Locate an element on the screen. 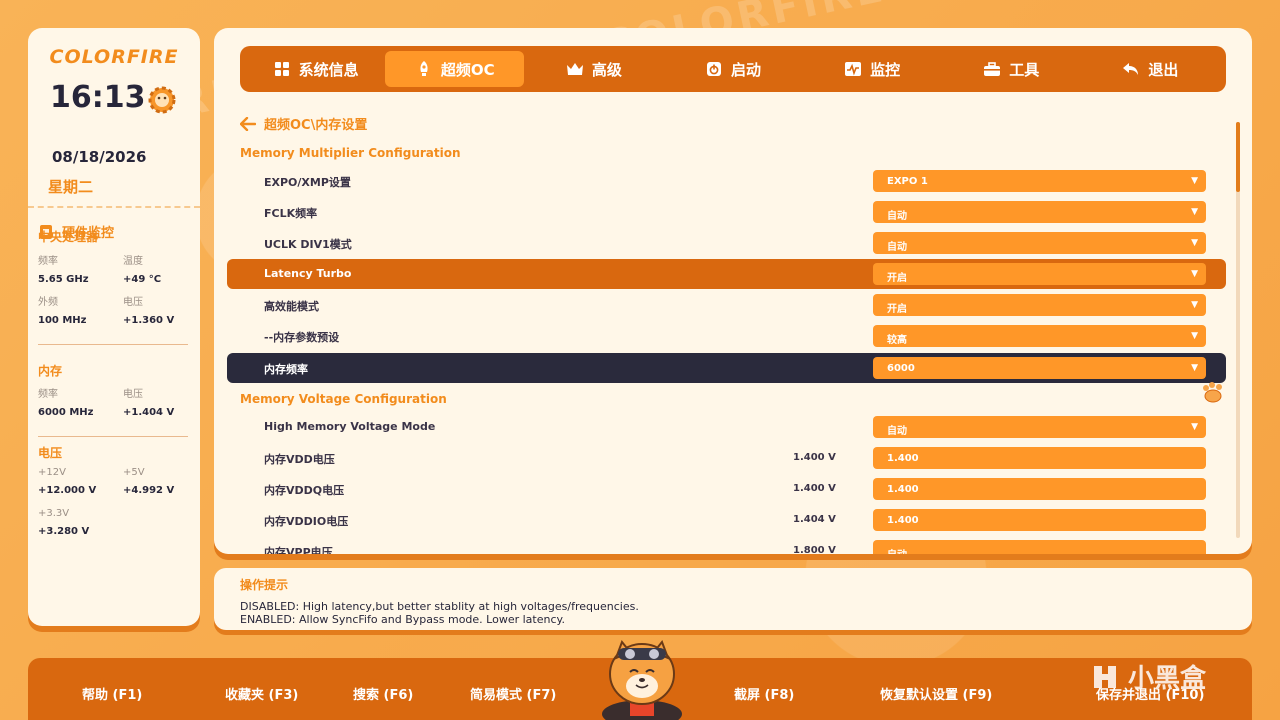 This screenshot has height=720, width=1280. setting-dropdown: 较高 ▼ is located at coordinates (1039, 336).